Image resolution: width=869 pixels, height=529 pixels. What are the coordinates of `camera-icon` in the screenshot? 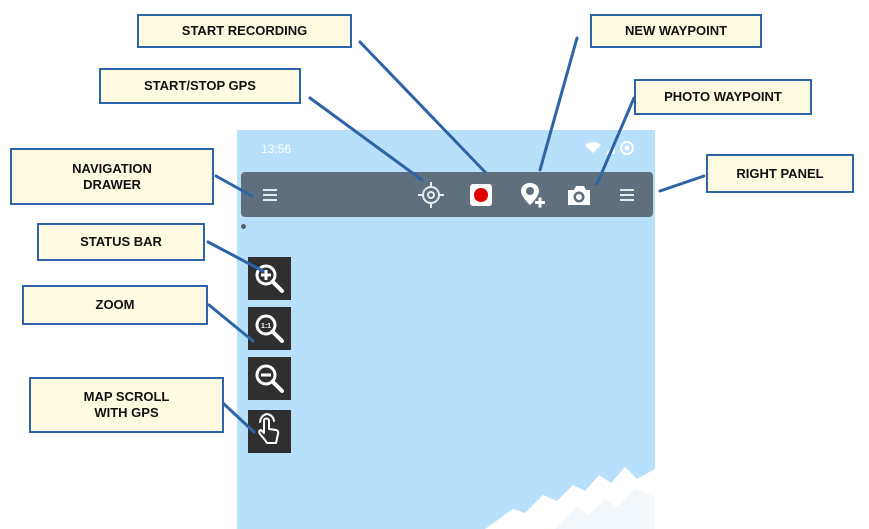 It's located at (579, 195).